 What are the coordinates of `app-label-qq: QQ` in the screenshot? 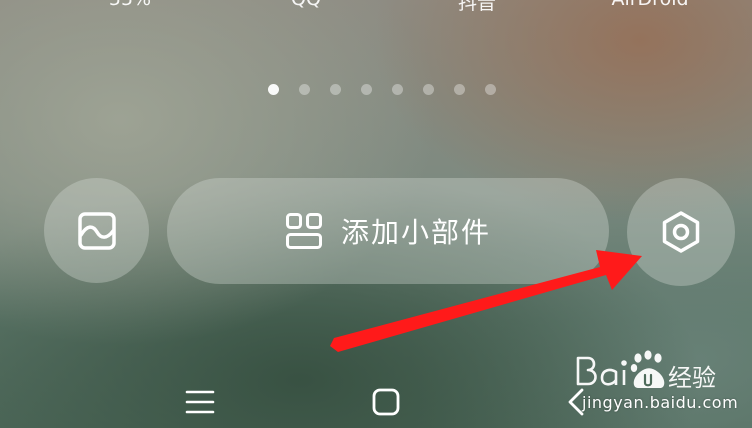 It's located at (306, 5).